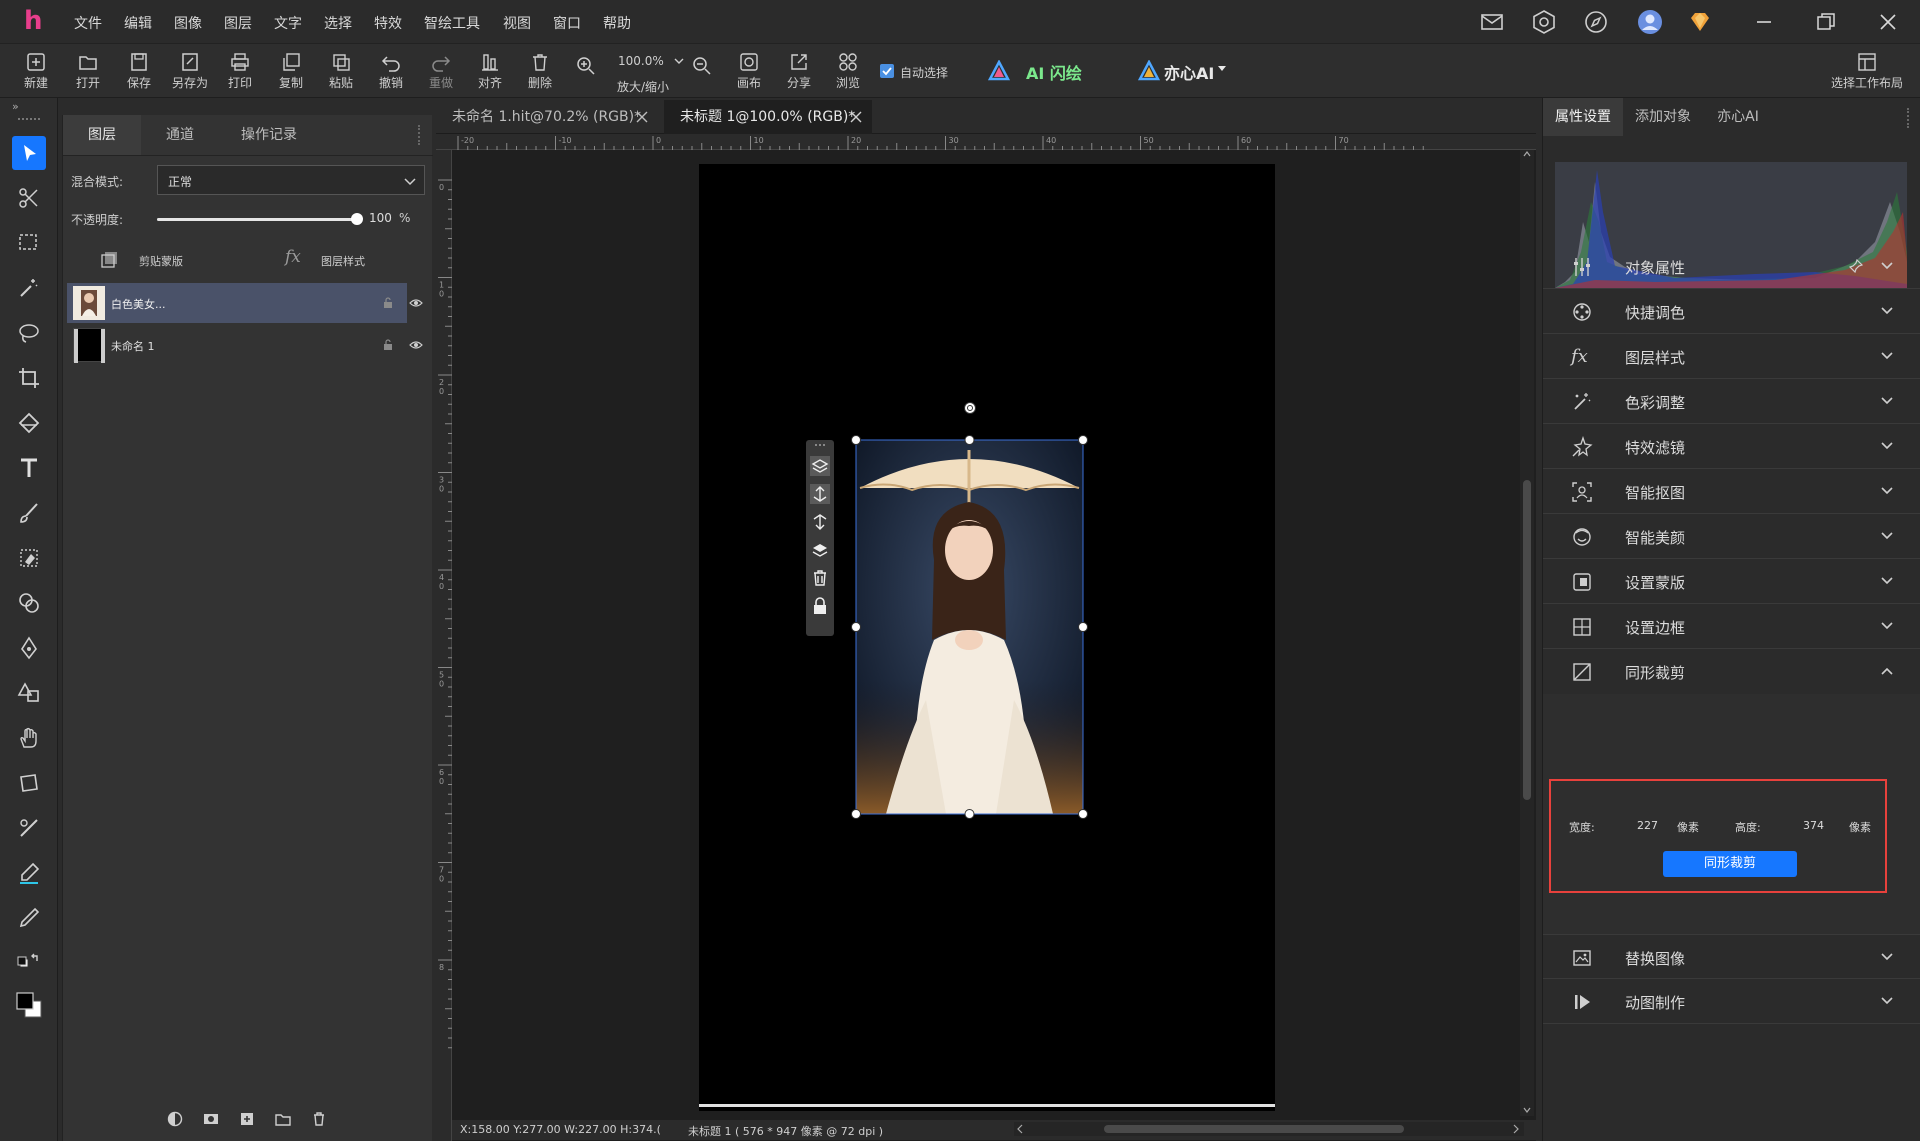 Image resolution: width=1920 pixels, height=1141 pixels. I want to click on layer-row-2: 未命名 1, so click(237, 345).